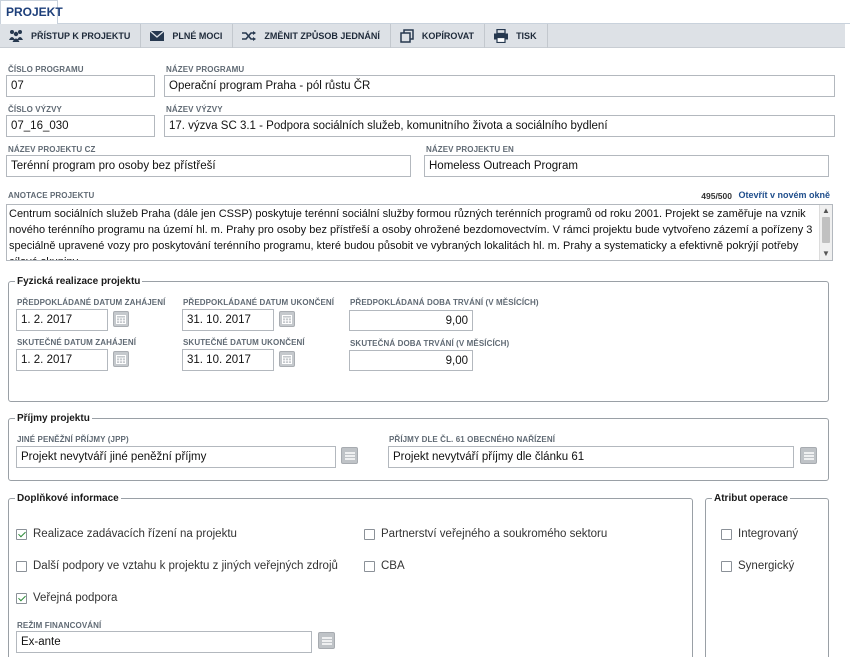 This screenshot has height=657, width=850. What do you see at coordinates (16, 36) in the screenshot?
I see `people-icon` at bounding box center [16, 36].